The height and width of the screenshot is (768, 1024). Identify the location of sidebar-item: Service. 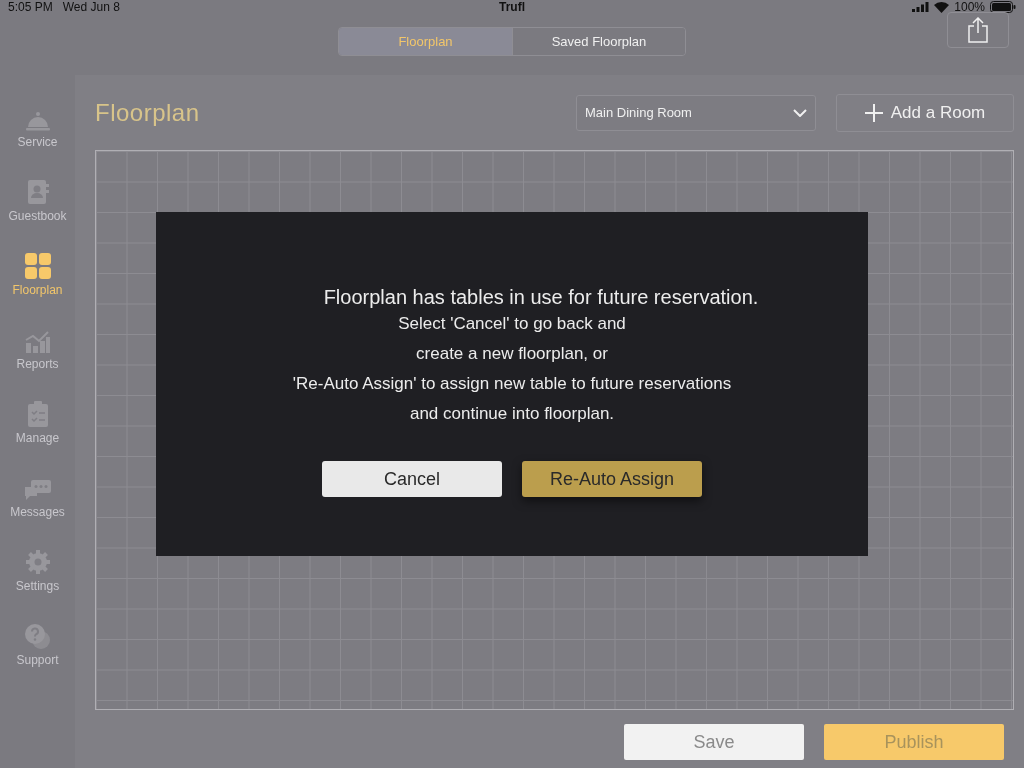
(37, 140).